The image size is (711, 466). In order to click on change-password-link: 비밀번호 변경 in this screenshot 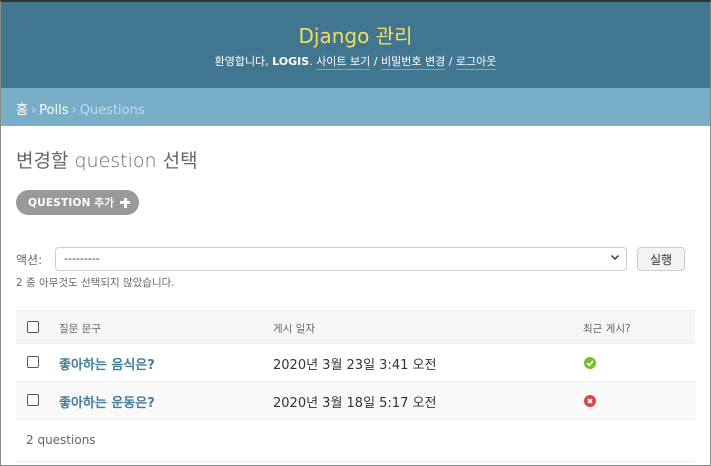, I will do `click(413, 62)`.